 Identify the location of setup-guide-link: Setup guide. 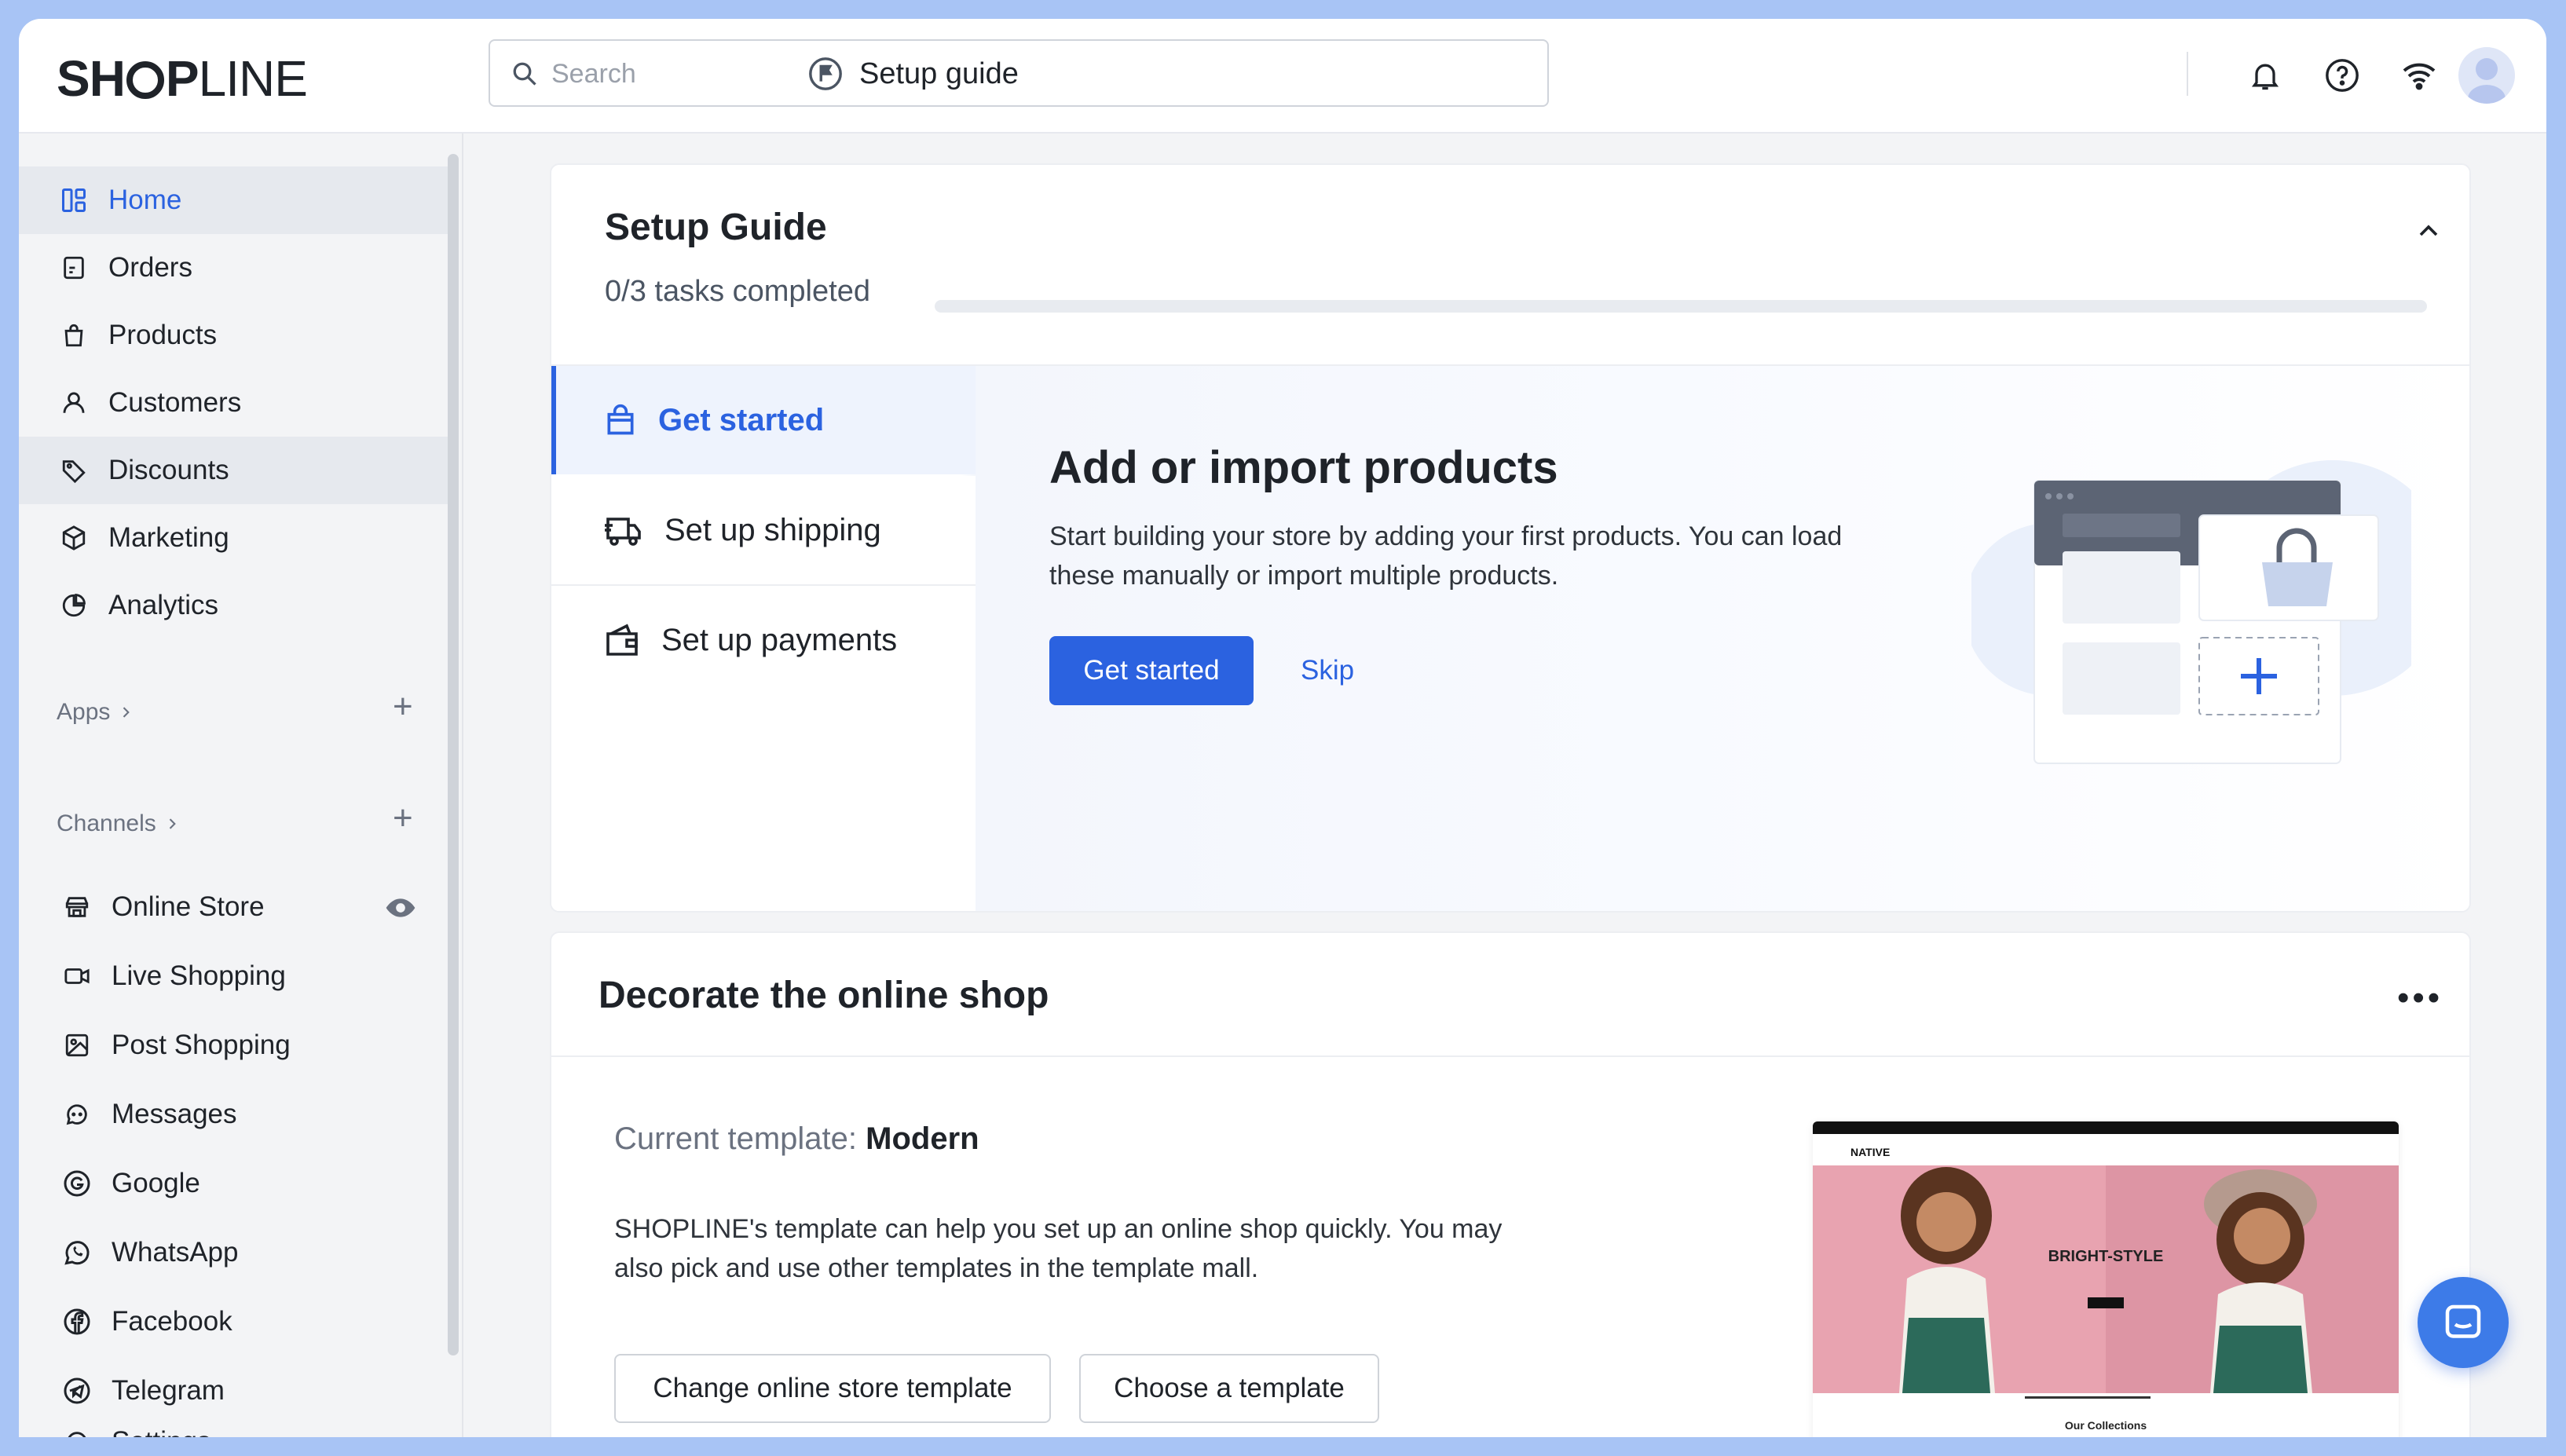
(913, 73).